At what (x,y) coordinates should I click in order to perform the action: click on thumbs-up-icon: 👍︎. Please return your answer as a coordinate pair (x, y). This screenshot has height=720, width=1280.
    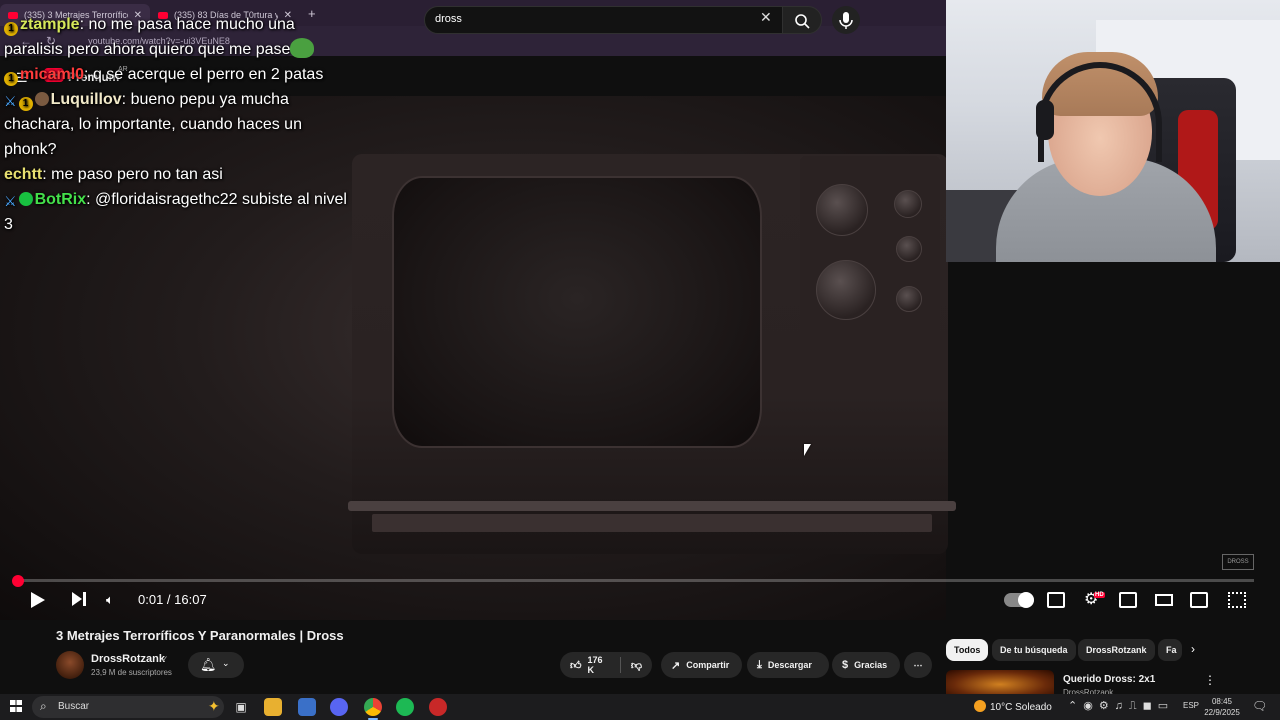
    Looking at the image, I should click on (576, 665).